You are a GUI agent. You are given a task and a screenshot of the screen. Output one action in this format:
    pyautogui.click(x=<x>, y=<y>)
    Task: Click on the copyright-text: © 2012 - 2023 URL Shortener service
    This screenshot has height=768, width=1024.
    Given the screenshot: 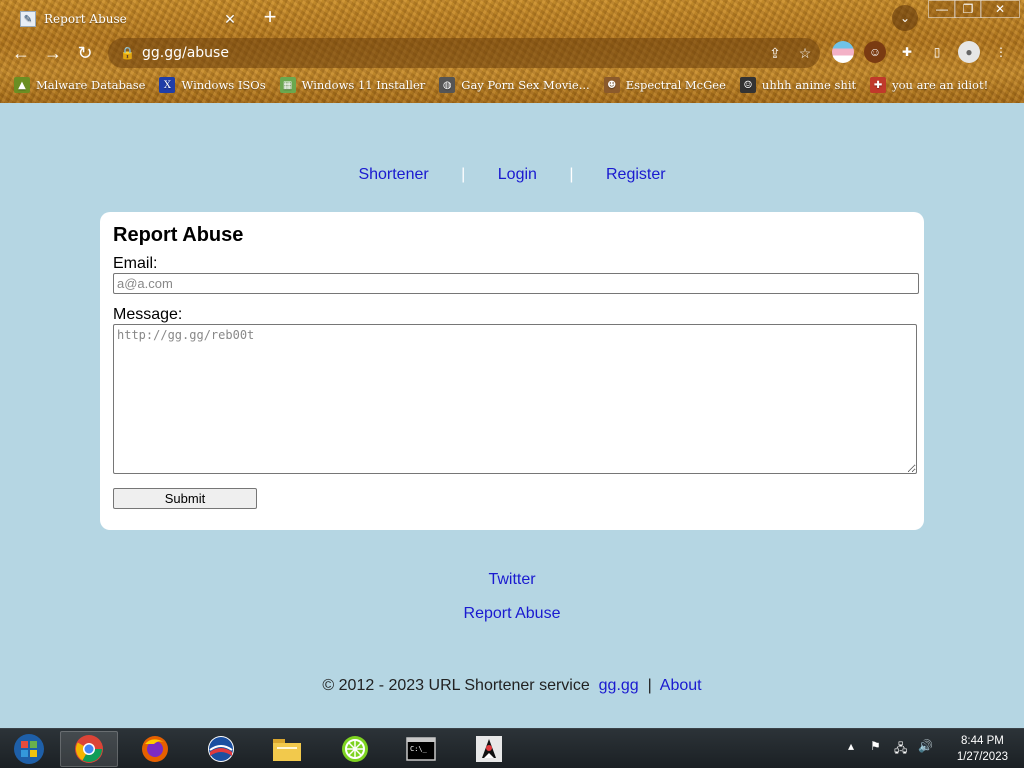 What is the action you would take?
    pyautogui.click(x=456, y=685)
    